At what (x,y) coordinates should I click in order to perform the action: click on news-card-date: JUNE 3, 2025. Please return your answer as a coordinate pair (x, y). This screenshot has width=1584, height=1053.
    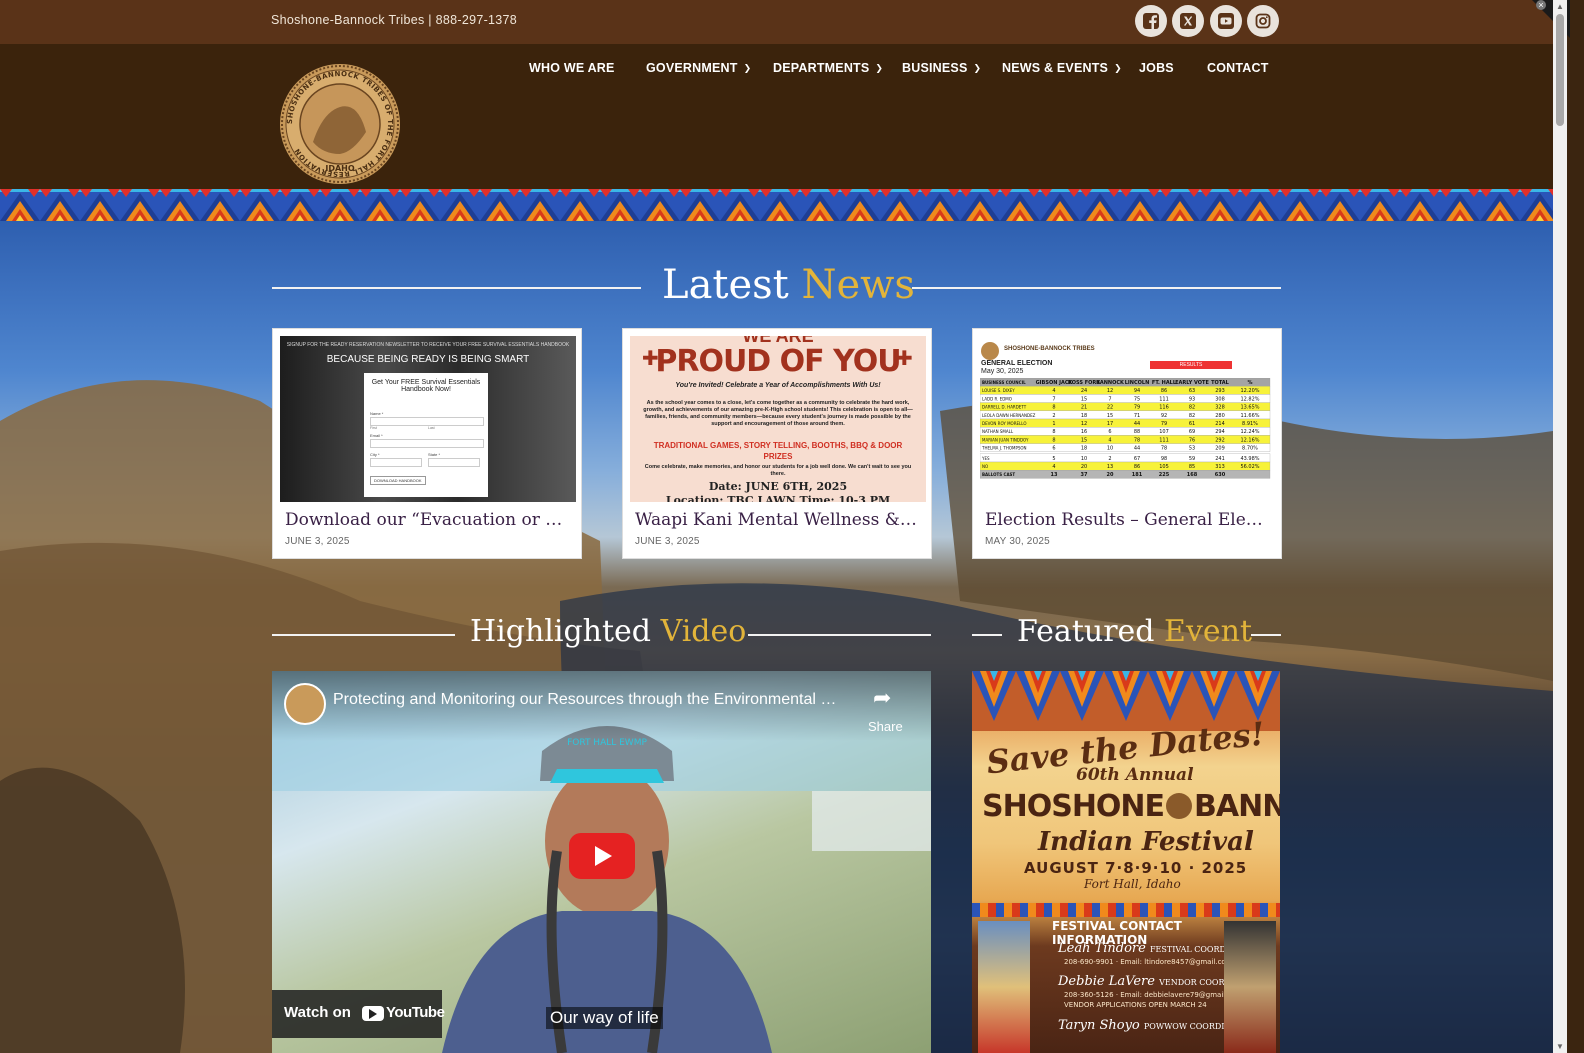
    Looking at the image, I should click on (317, 541).